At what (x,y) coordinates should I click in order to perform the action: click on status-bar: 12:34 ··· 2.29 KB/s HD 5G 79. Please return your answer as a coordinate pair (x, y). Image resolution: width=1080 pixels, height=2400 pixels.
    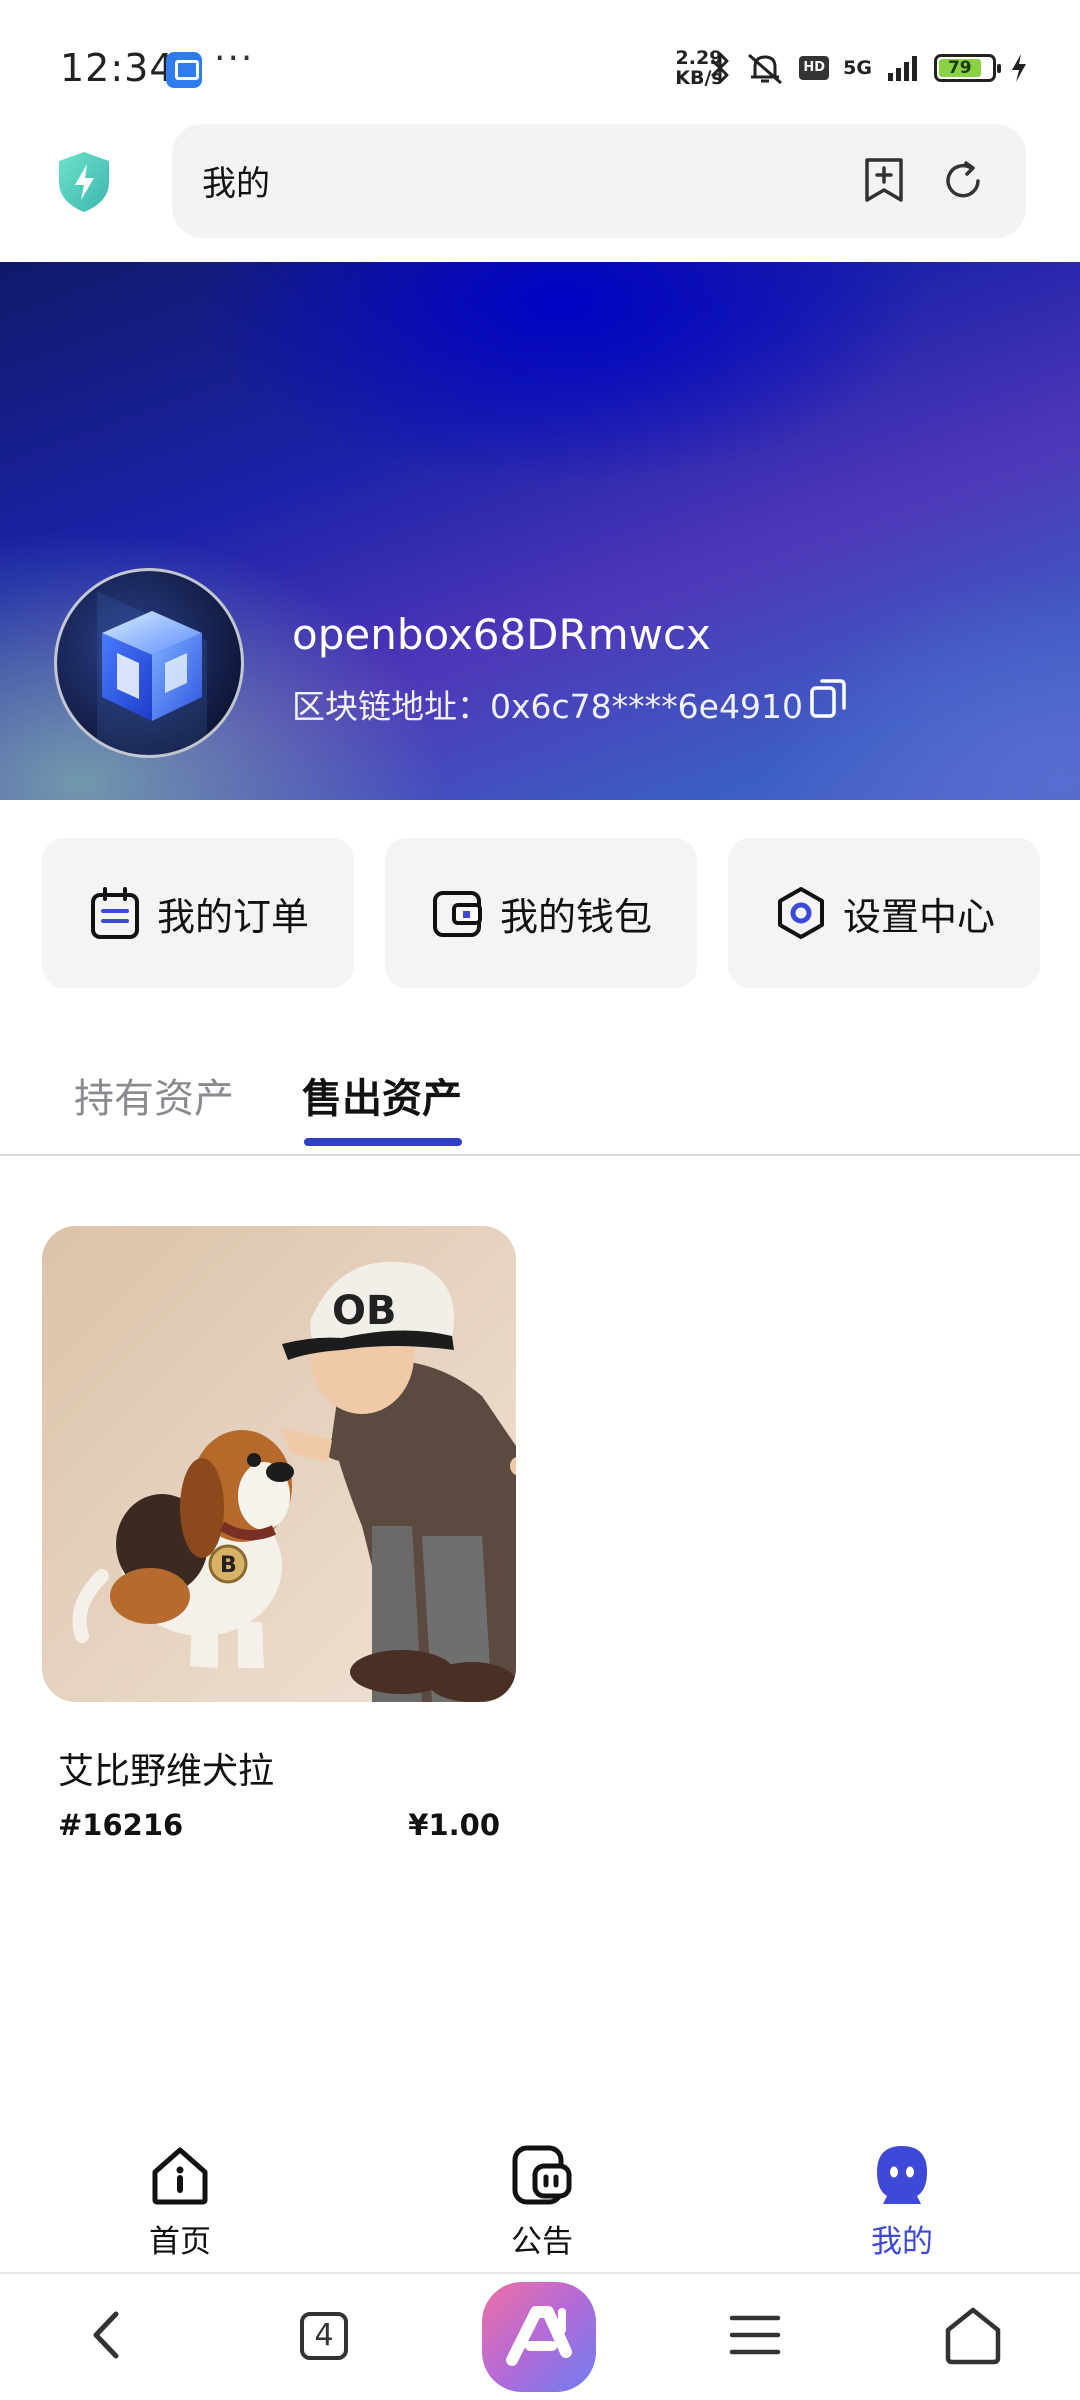
    Looking at the image, I should click on (540, 60).